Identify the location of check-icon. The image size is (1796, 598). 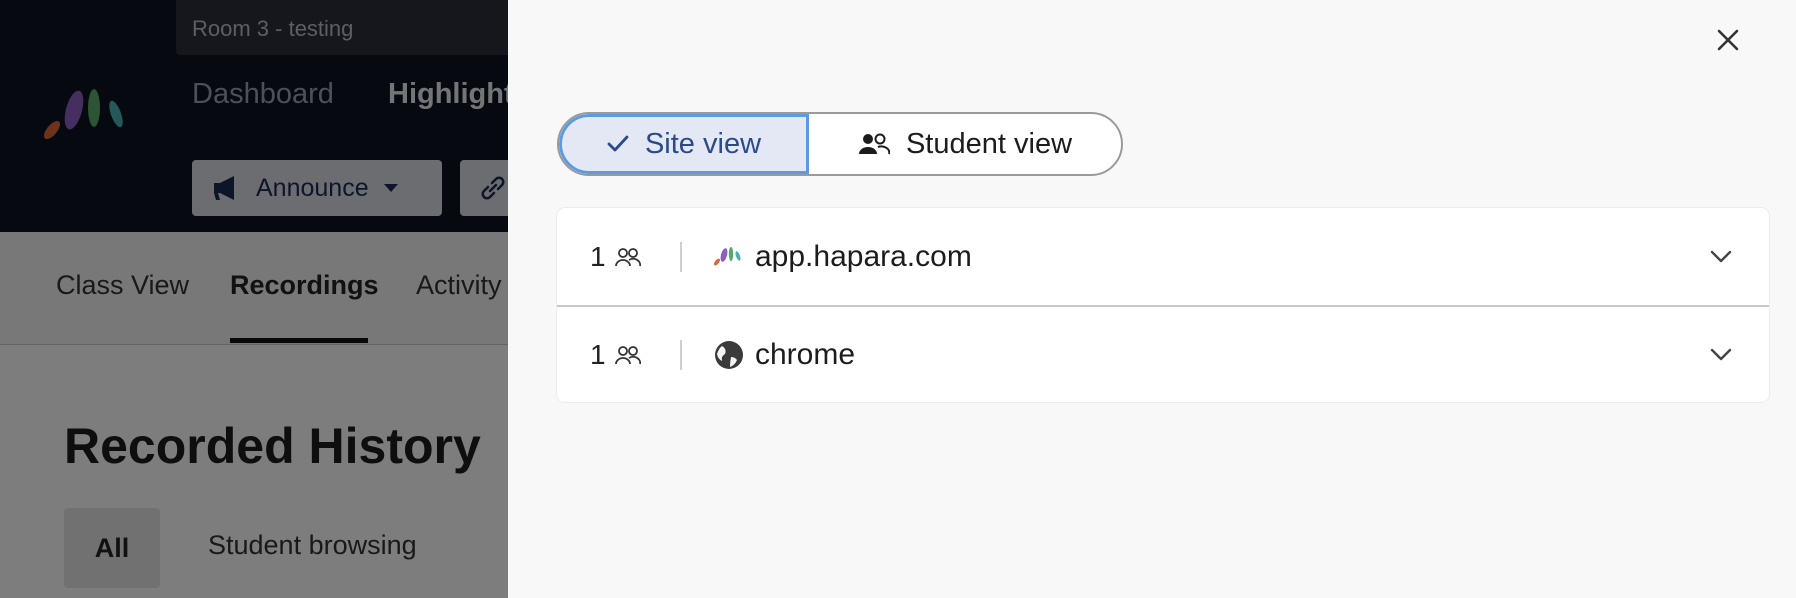
(618, 143).